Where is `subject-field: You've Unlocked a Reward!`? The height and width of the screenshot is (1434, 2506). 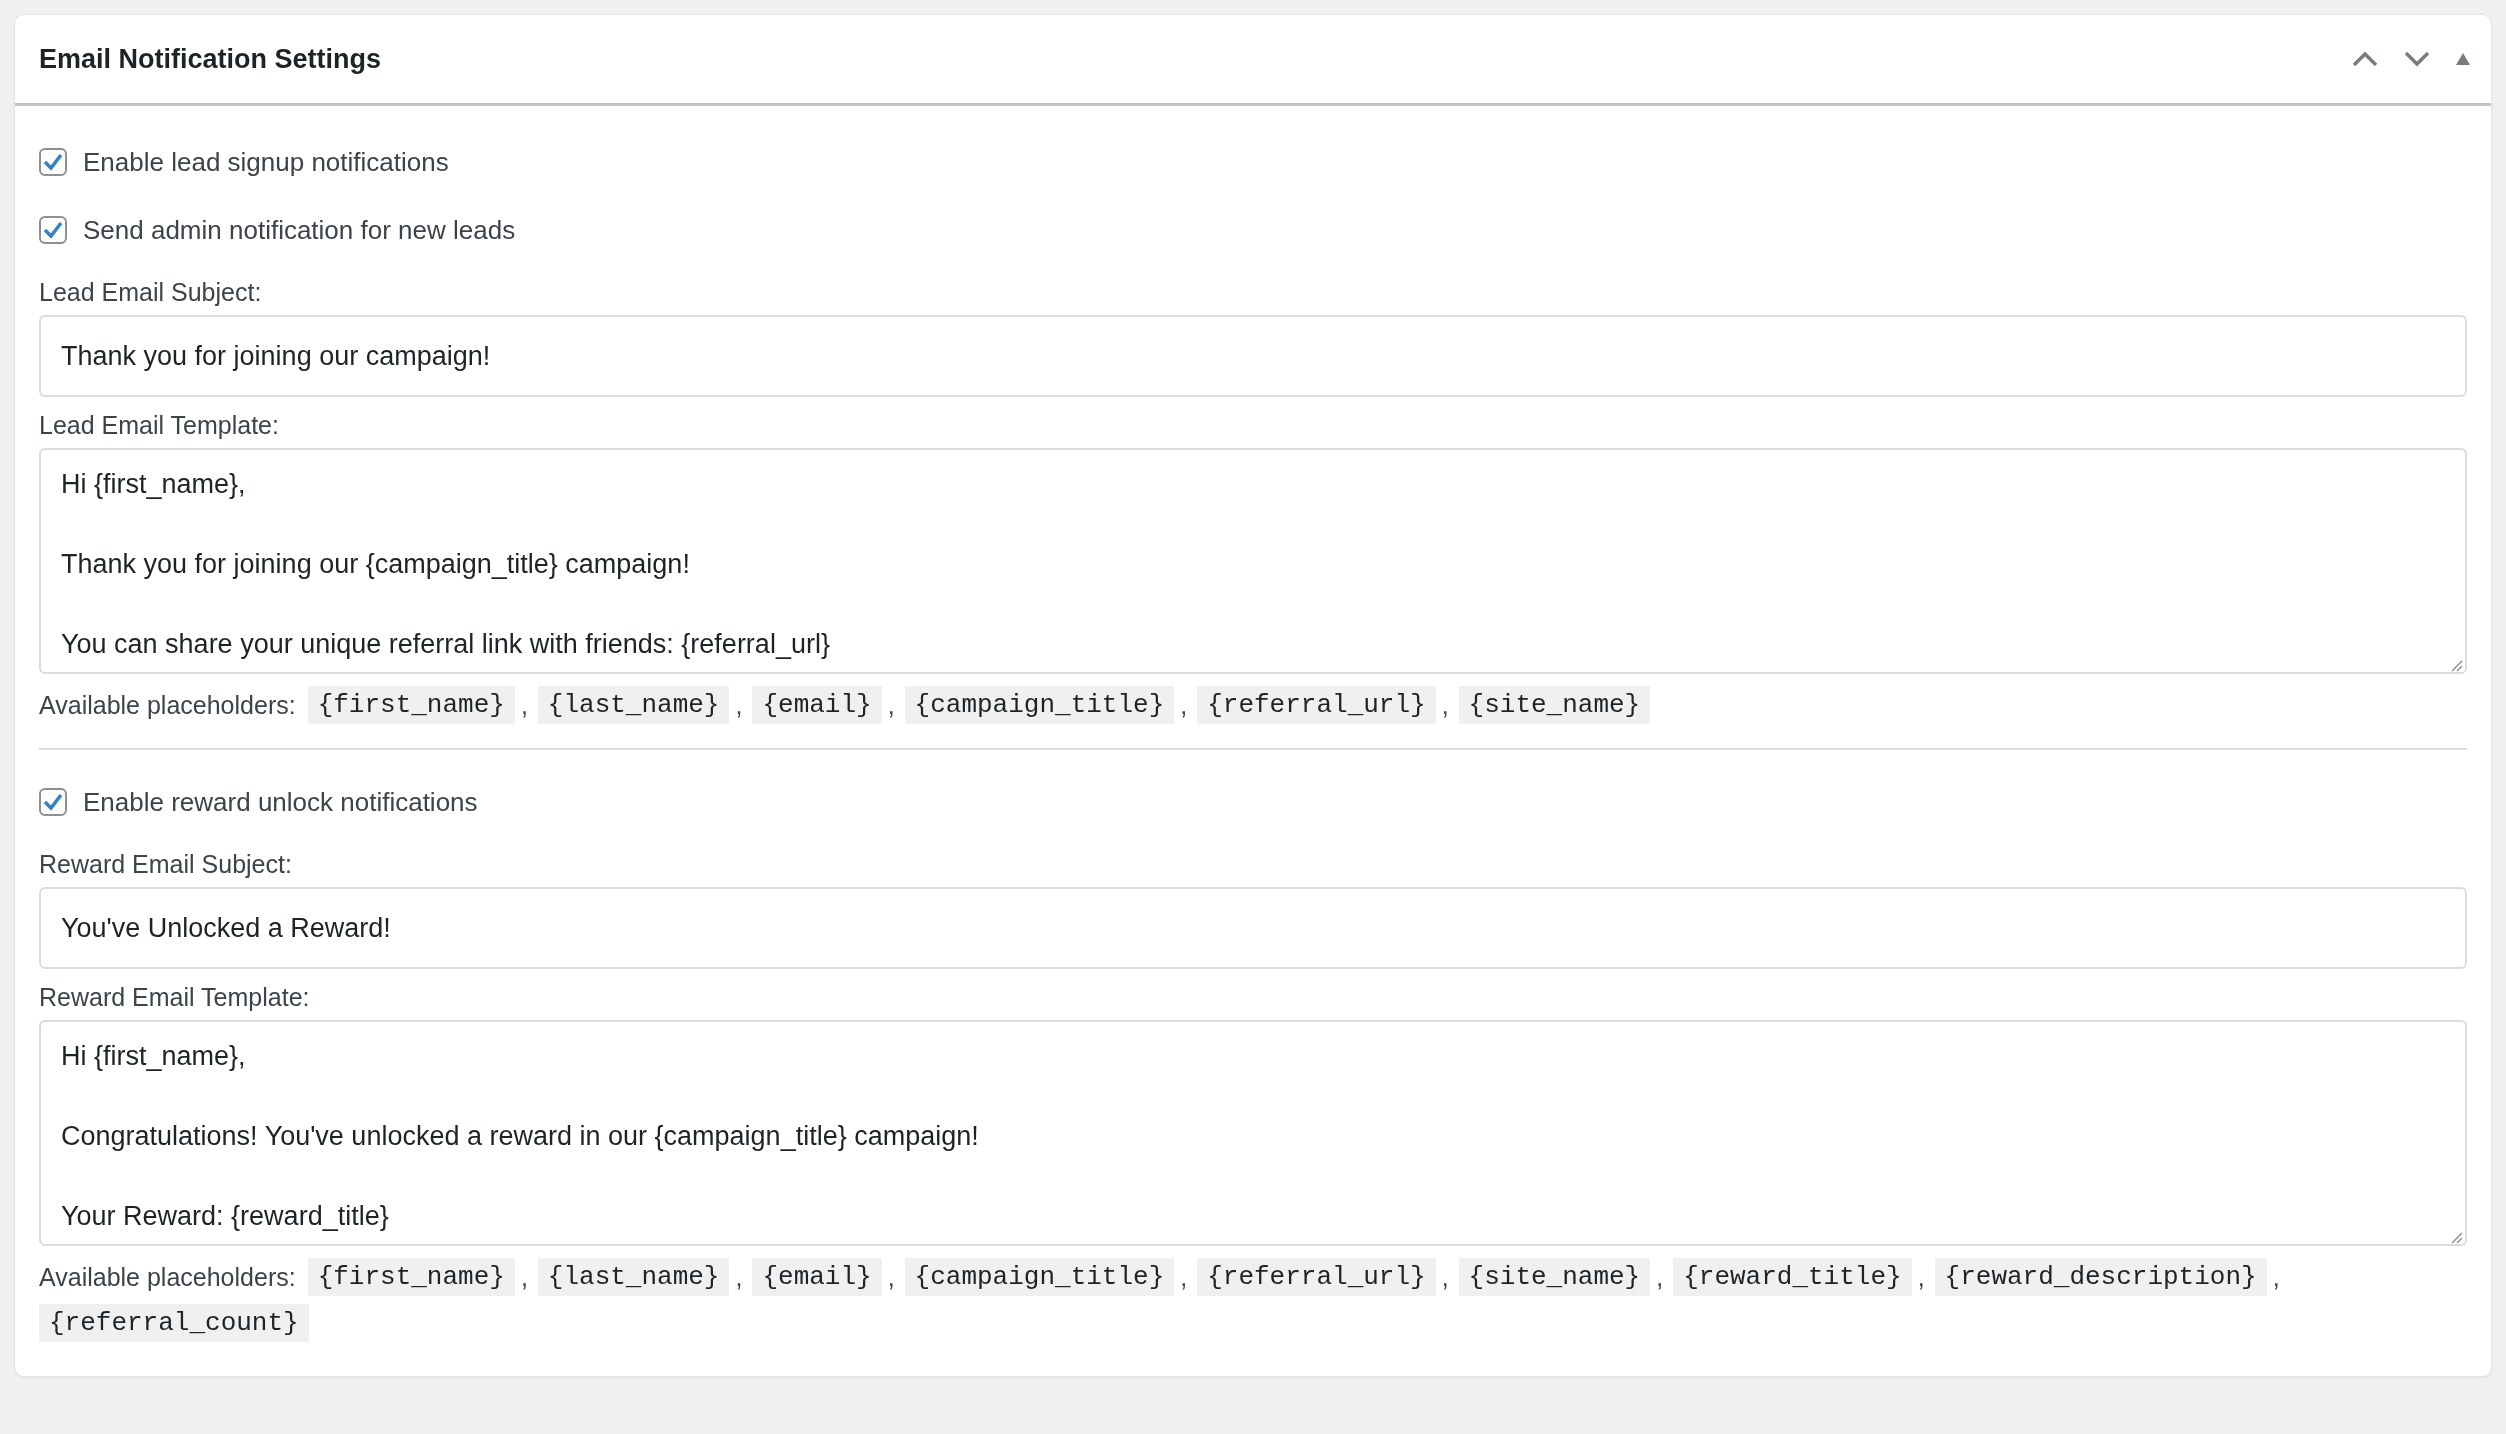 subject-field: You've Unlocked a Reward! is located at coordinates (1253, 928).